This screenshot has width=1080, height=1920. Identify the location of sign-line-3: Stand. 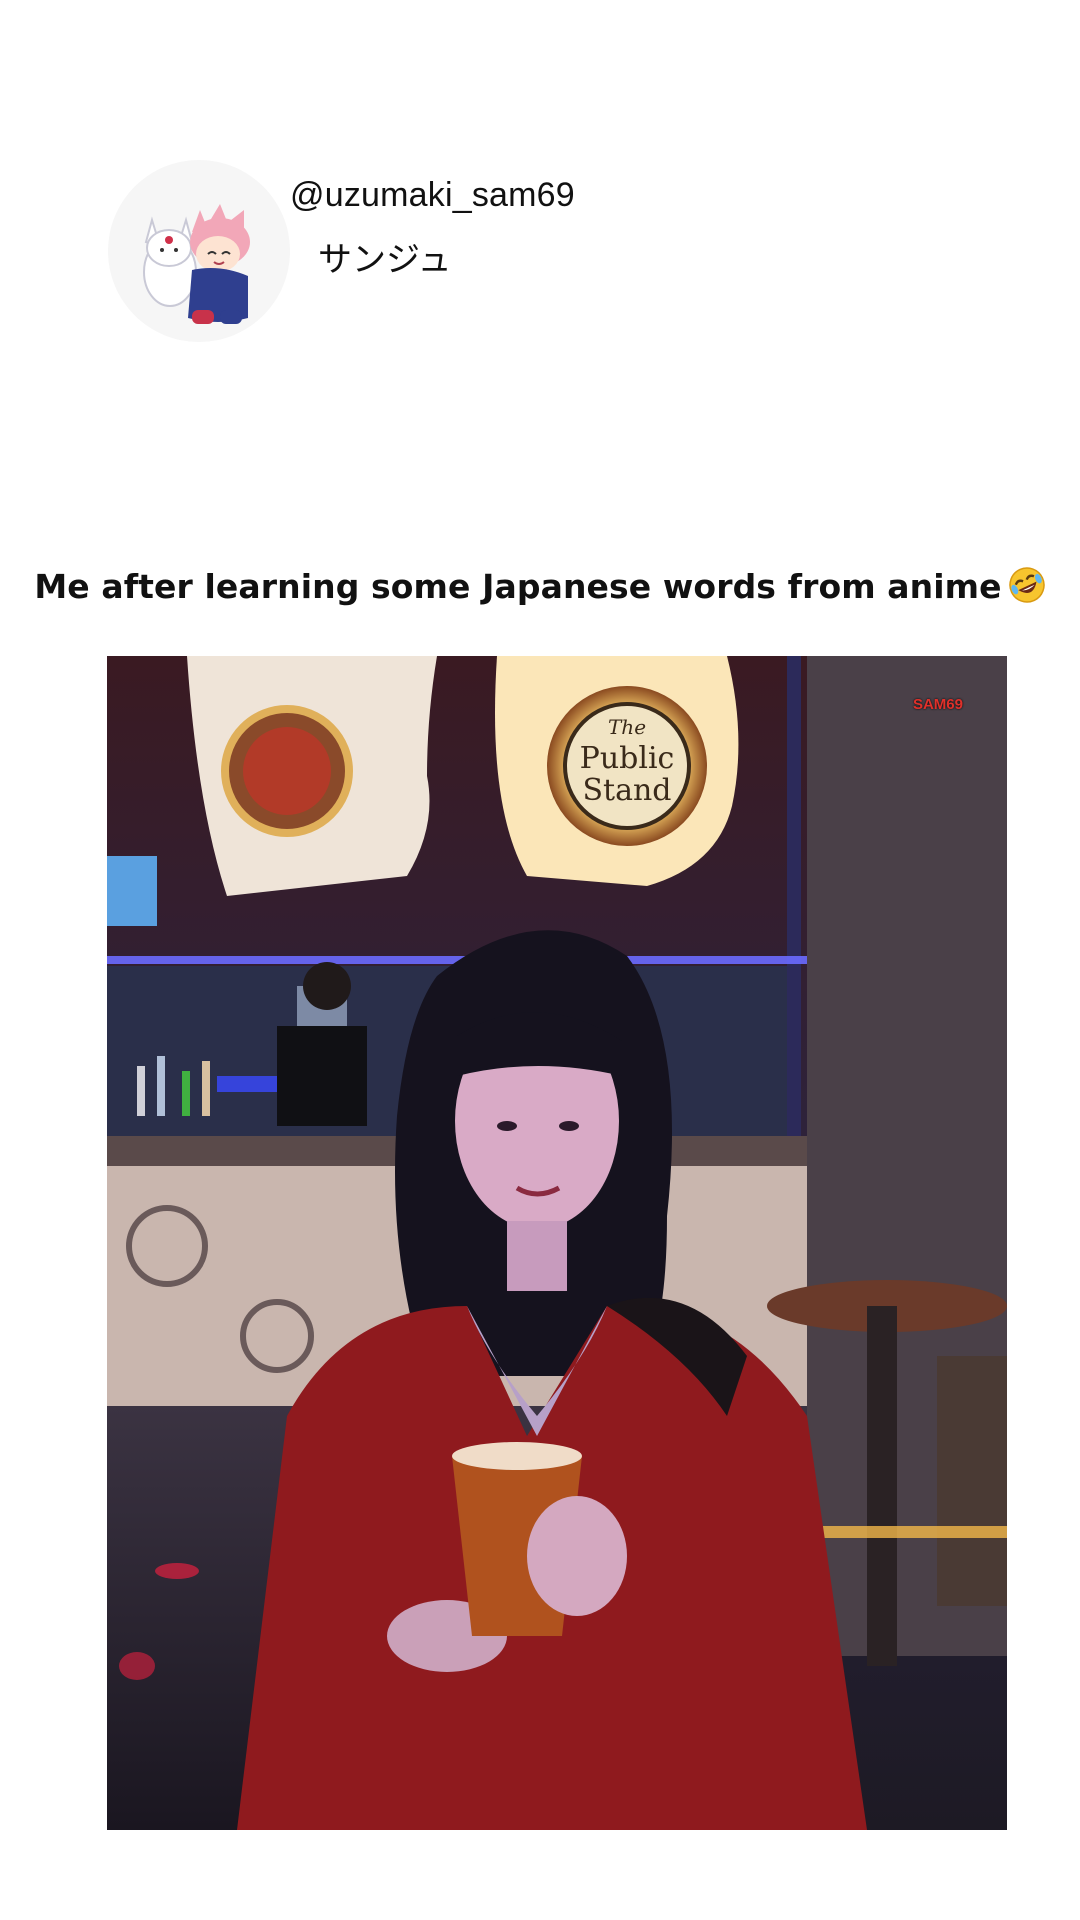
(626, 790).